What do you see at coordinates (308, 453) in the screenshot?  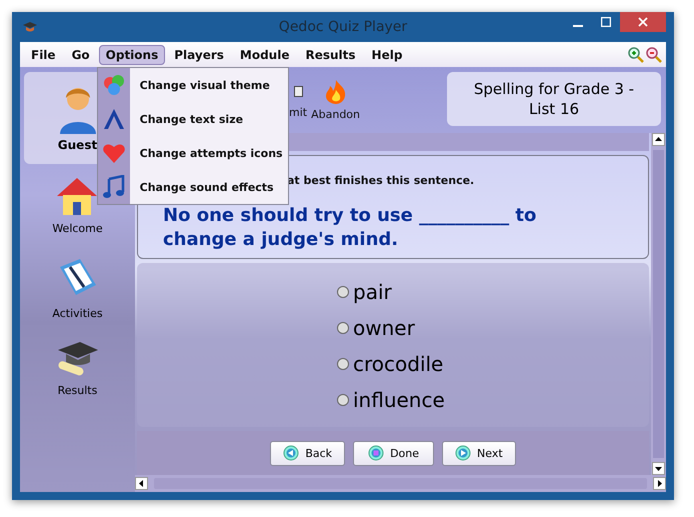 I see `nav-button: Back` at bounding box center [308, 453].